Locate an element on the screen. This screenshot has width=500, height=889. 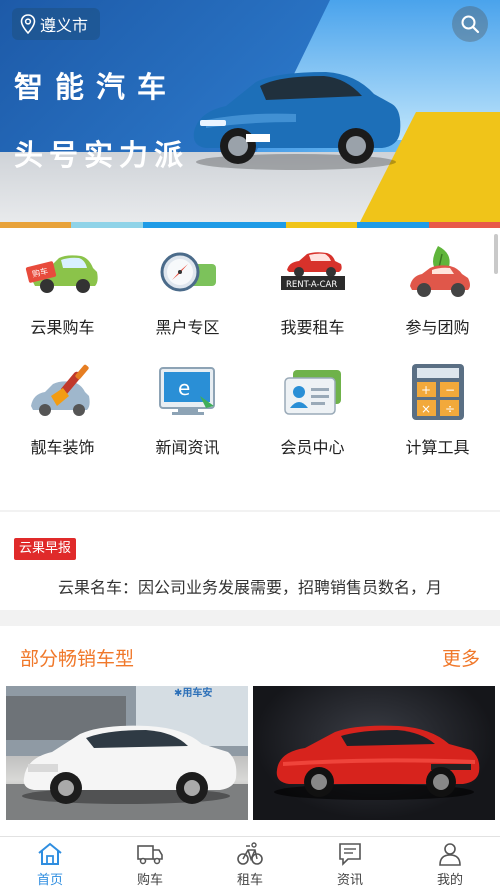
menu-label: 我要租车 is located at coordinates (312, 327).